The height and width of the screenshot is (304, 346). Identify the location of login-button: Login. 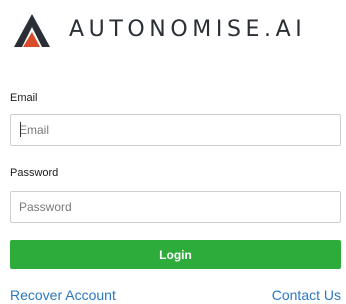
(175, 254).